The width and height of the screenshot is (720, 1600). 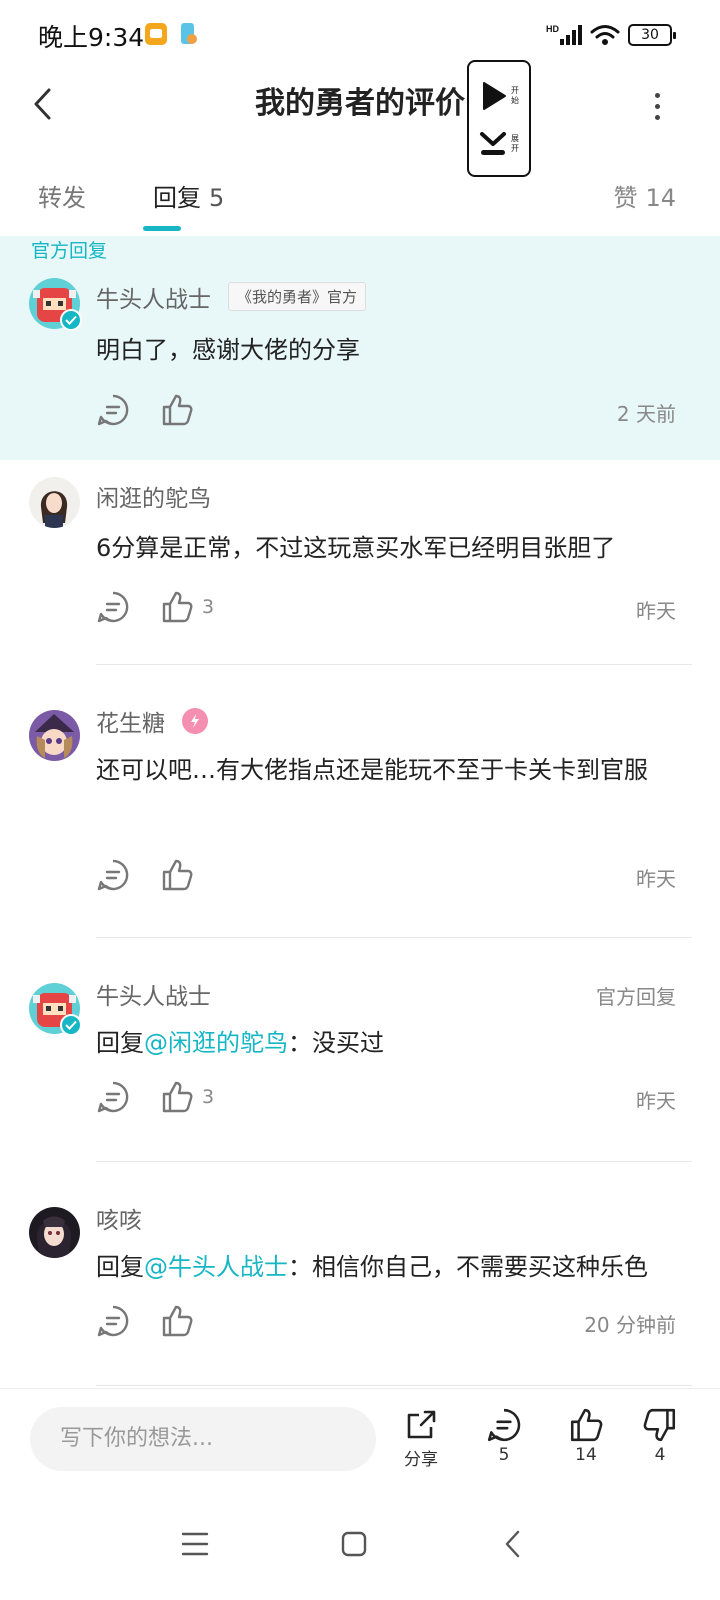 I want to click on official-reply-label: 官方回复, so click(x=636, y=997).